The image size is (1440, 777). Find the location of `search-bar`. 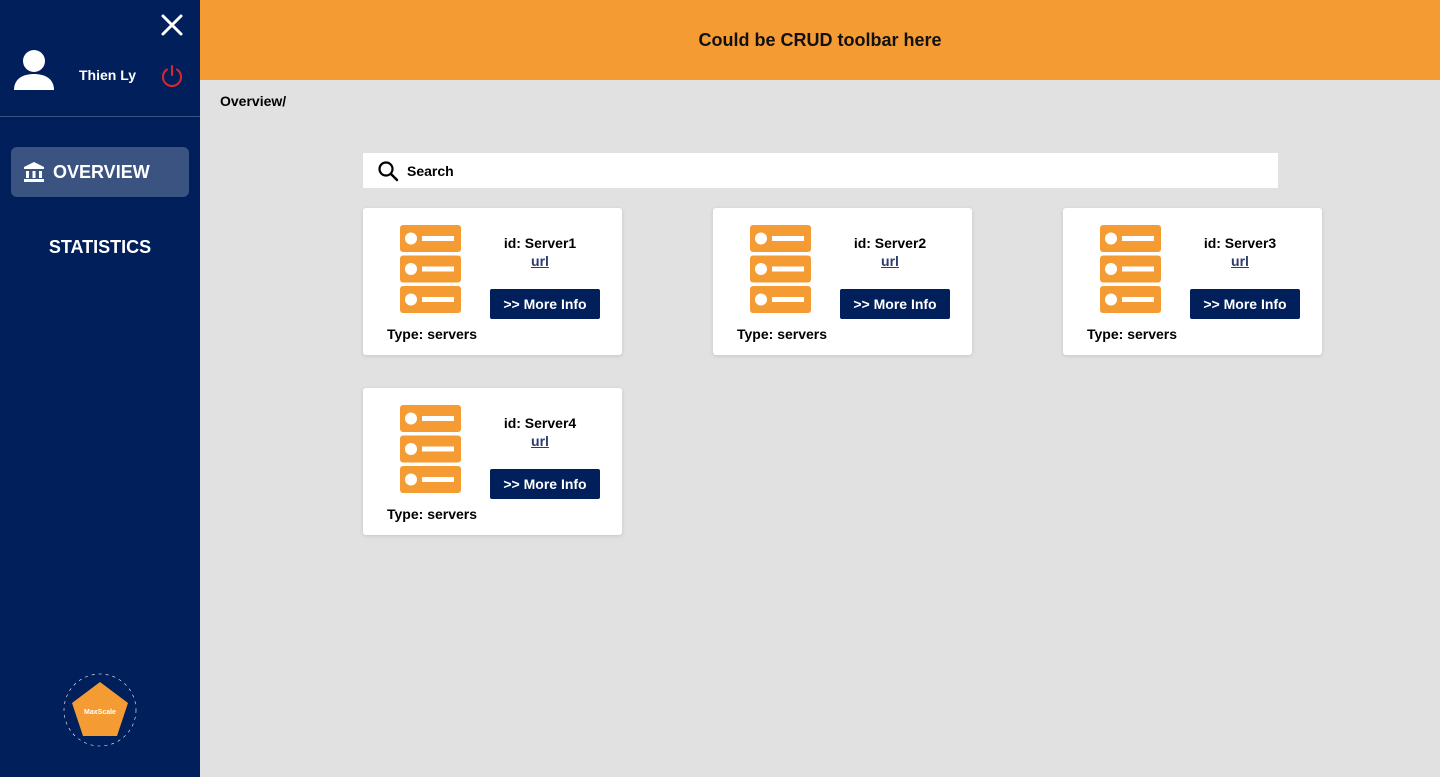

search-bar is located at coordinates (820, 170).